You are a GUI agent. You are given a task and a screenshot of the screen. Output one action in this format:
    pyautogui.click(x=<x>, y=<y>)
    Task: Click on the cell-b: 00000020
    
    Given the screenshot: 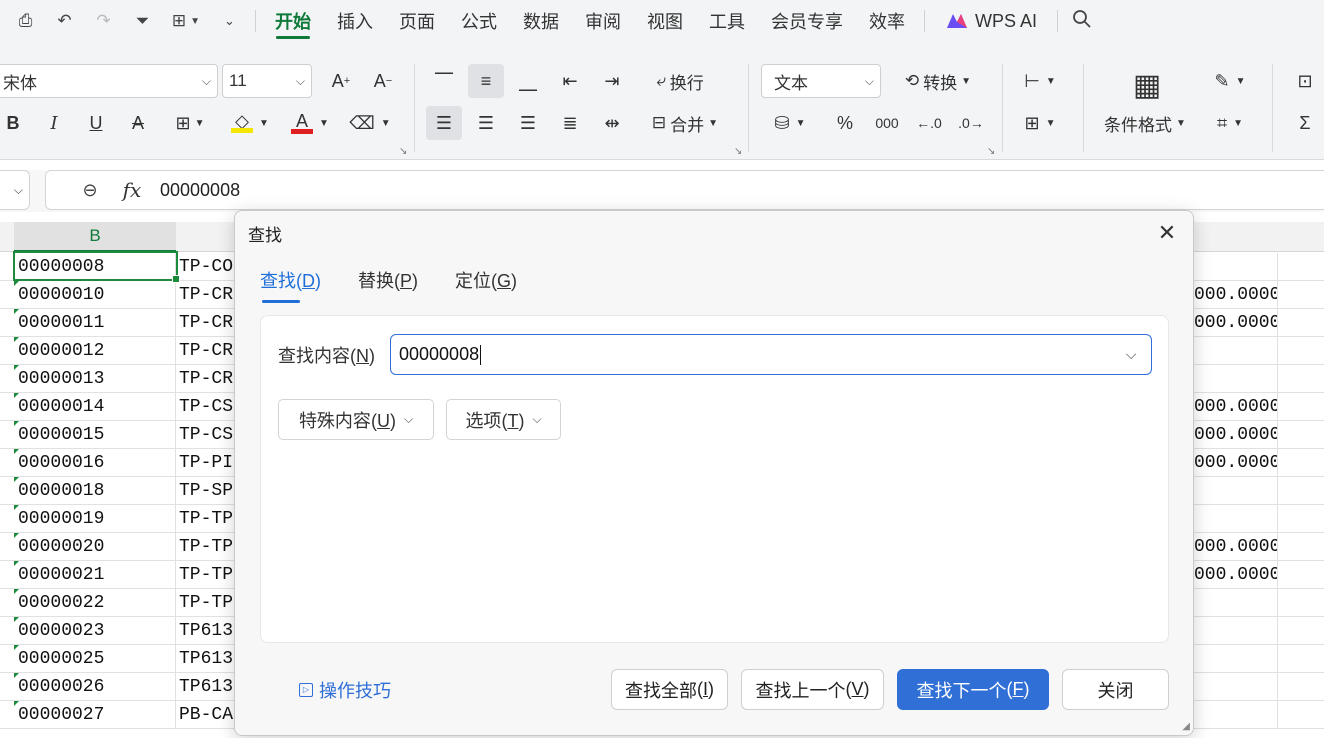 What is the action you would take?
    pyautogui.click(x=95, y=547)
    